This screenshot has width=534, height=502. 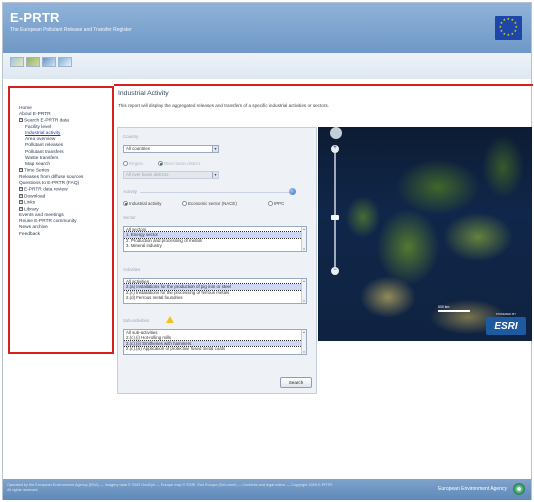 I want to click on sidebar-item-label: E-PRTR data review, so click(x=46, y=190).